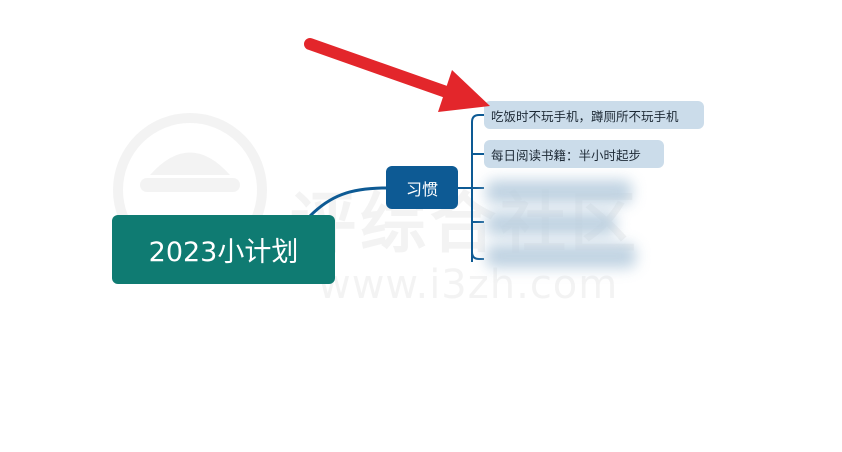  What do you see at coordinates (594, 115) in the screenshot?
I see `subtopic-no-phone: 吃饭时不玩手机，蹲厕所不玩手机` at bounding box center [594, 115].